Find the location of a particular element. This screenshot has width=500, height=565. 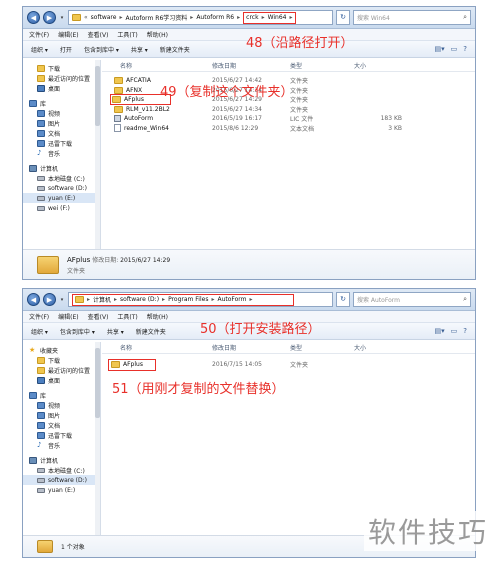

file-row: readme_Win64 2015/8/6 12:29 文本文档 3 KB is located at coordinates (288, 129).